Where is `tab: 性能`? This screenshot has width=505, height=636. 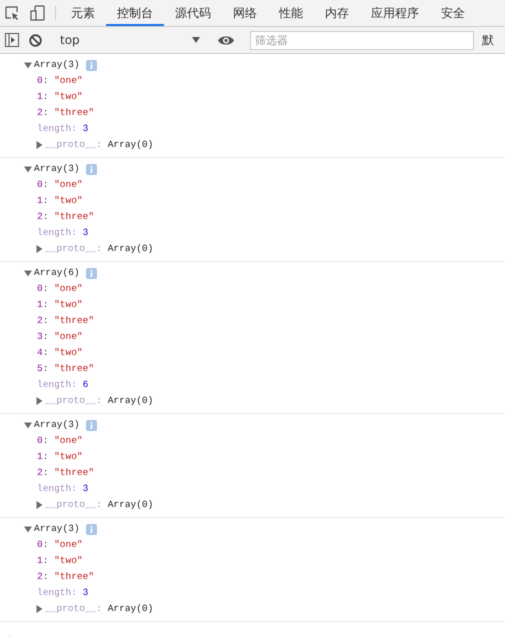
tab: 性能 is located at coordinates (291, 14).